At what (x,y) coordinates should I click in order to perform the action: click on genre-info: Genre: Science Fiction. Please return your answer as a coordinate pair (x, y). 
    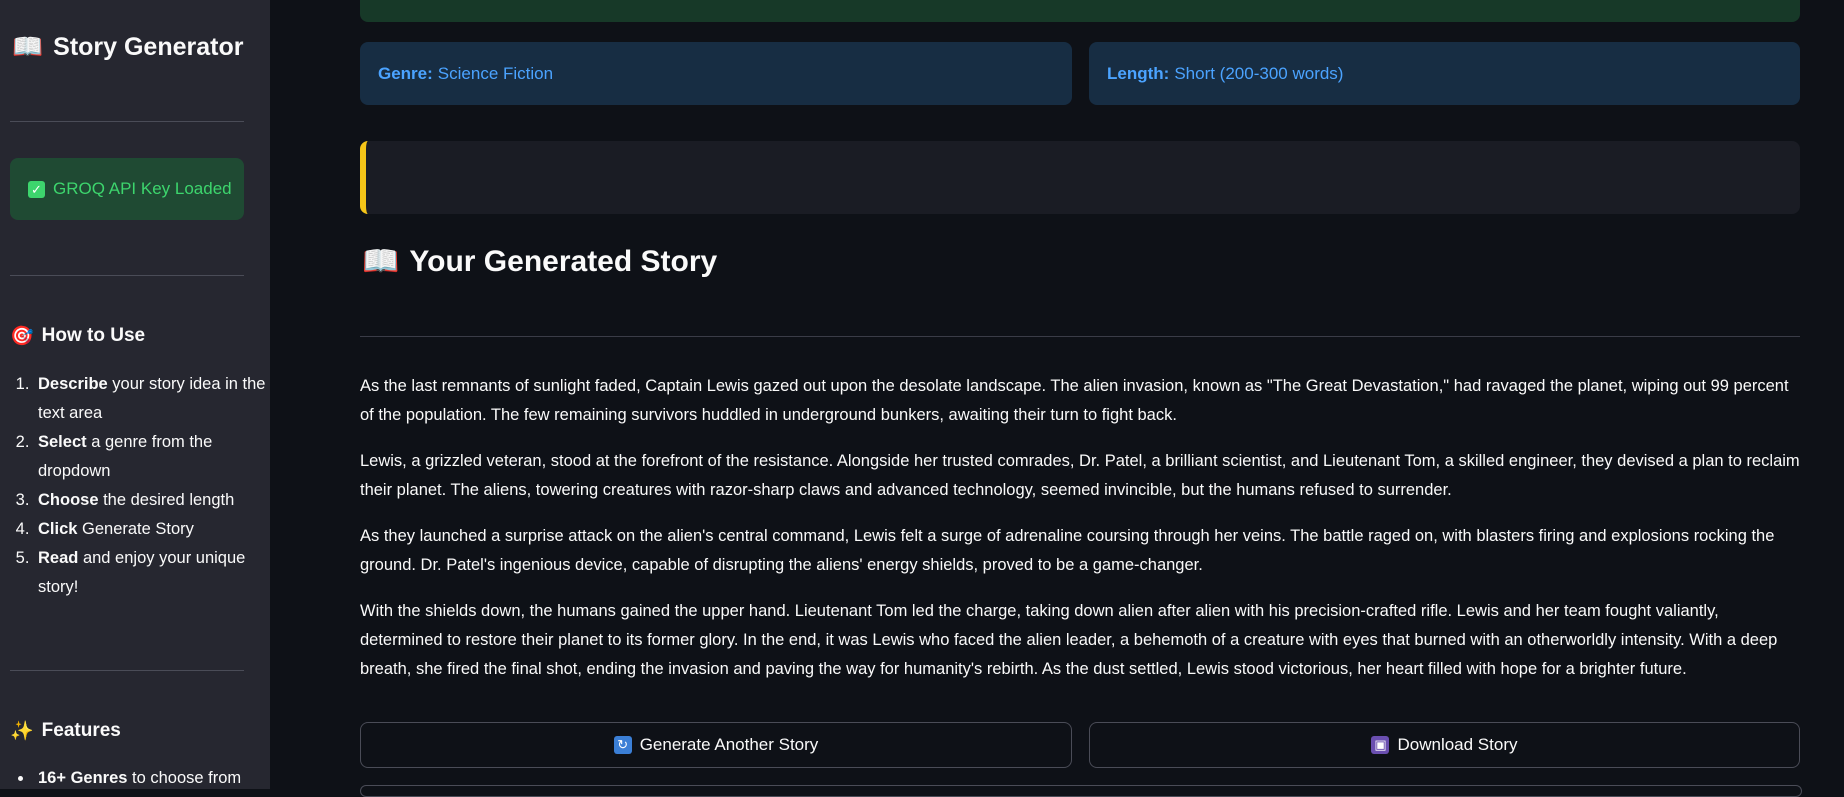
    Looking at the image, I should click on (716, 73).